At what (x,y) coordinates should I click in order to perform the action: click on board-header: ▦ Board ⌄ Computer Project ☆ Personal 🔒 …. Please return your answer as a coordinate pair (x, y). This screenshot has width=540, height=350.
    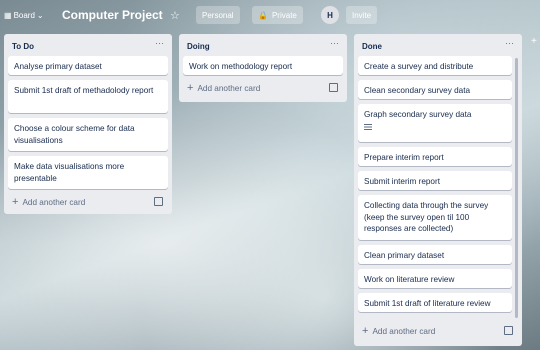
    Looking at the image, I should click on (270, 15).